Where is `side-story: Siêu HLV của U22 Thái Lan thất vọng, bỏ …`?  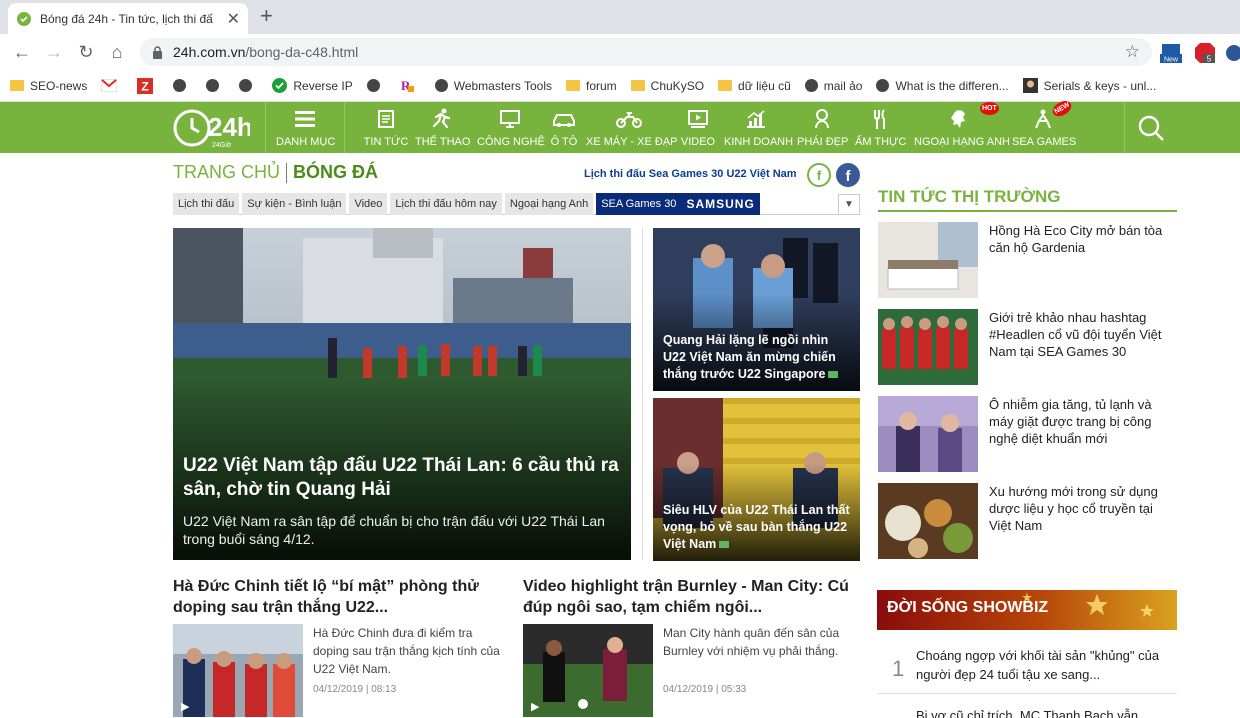
side-story: Siêu HLV của U22 Thái Lan thất vọng, bỏ … is located at coordinates (756, 479).